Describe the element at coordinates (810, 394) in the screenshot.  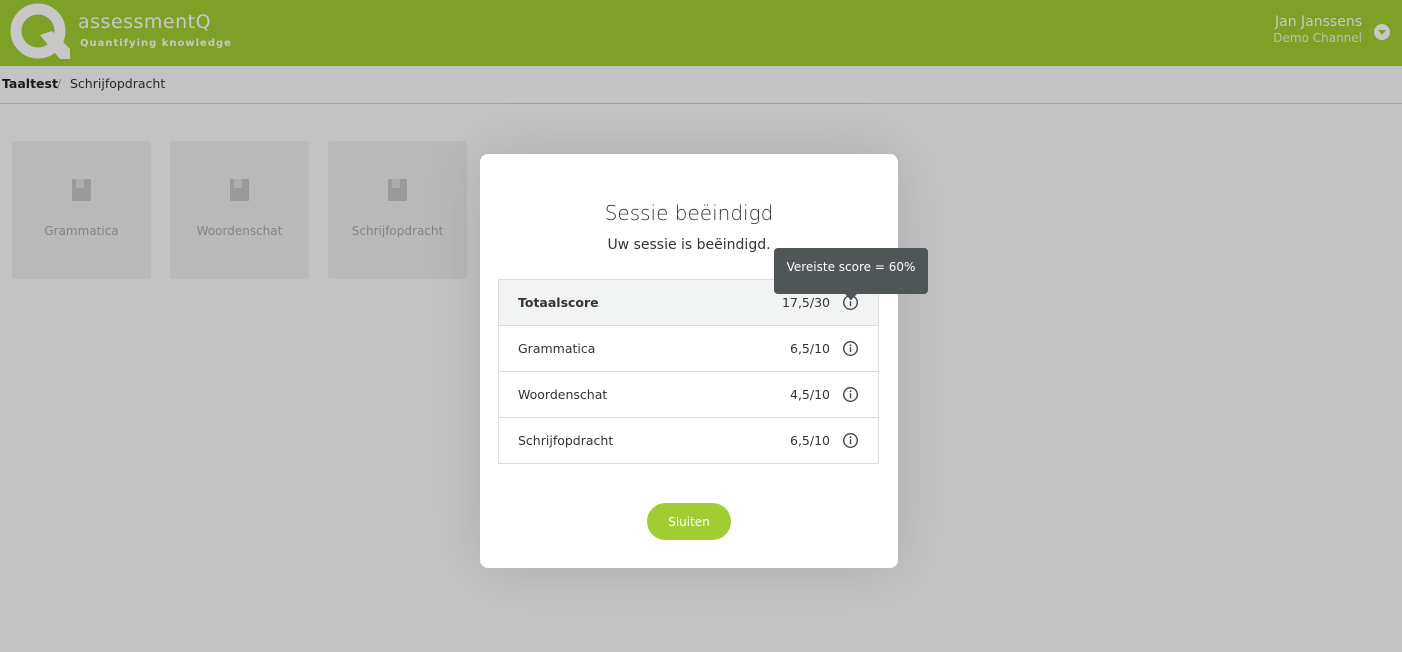
I see `score-row-value: 4,5/10` at that location.